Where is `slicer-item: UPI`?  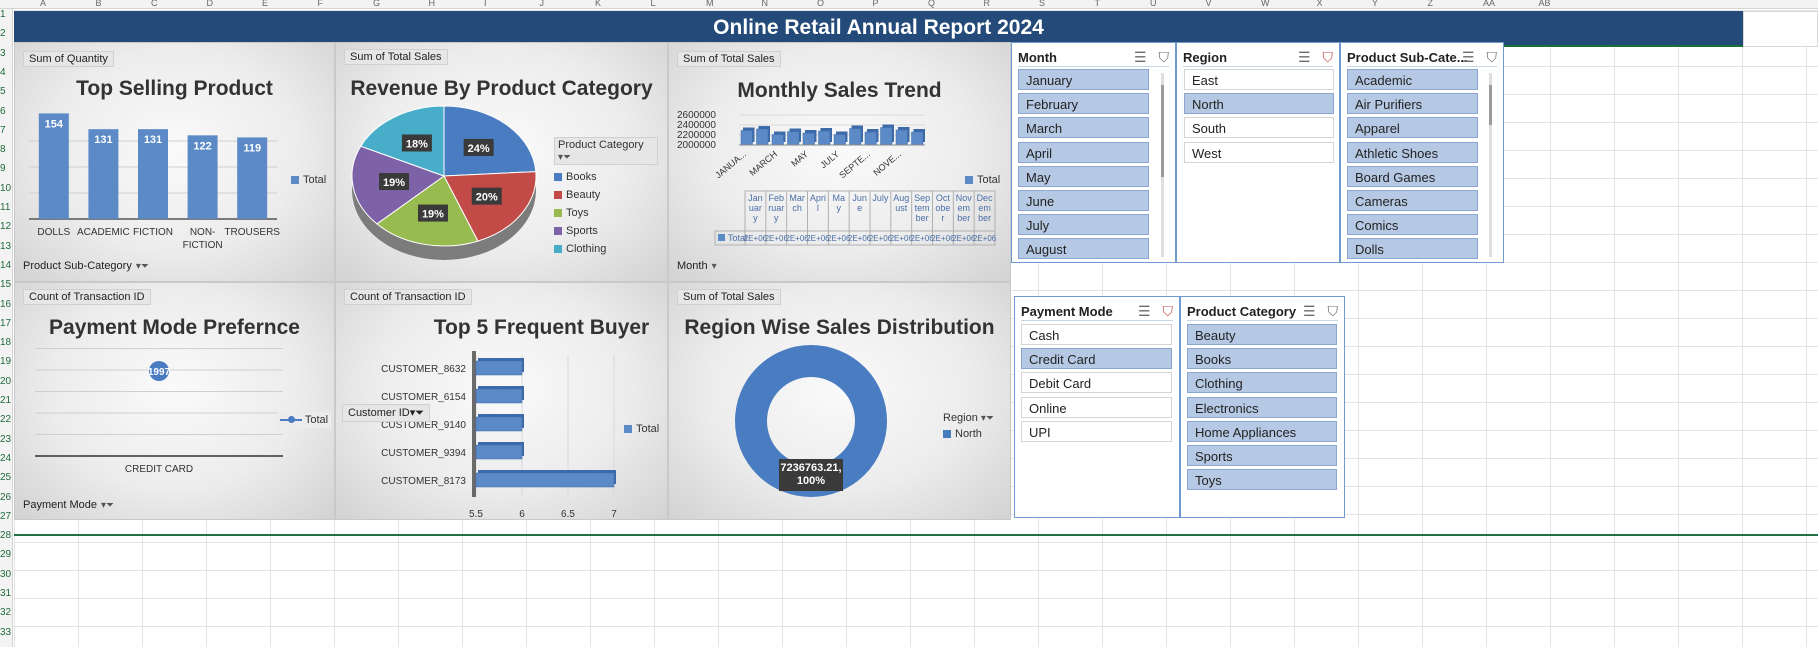
slicer-item: UPI is located at coordinates (1096, 431).